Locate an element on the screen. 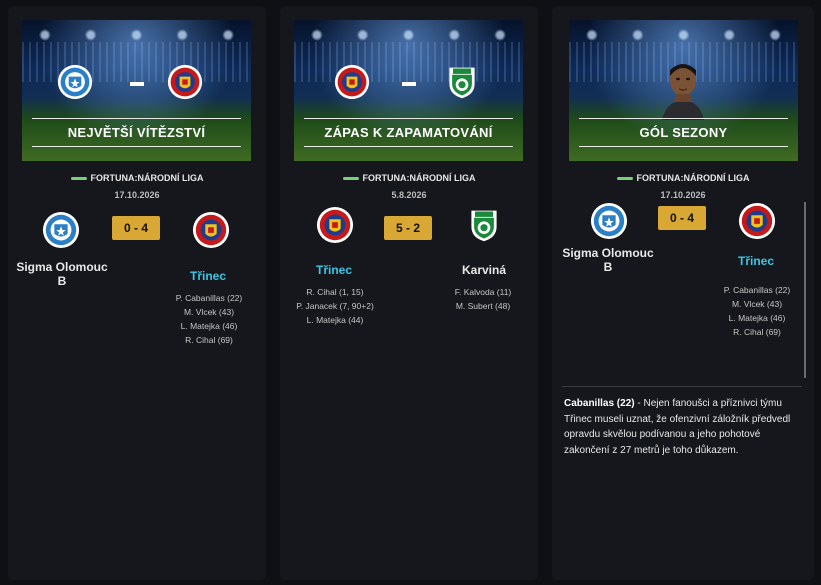 This screenshot has width=821, height=585. card-title: ZÁPAS K ZAPAMATOVÁNÍ is located at coordinates (408, 132).